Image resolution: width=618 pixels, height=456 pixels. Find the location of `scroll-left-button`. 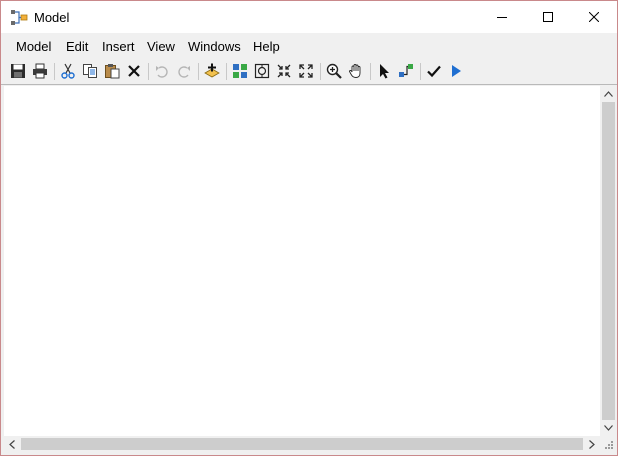

scroll-left-button is located at coordinates (12, 444).